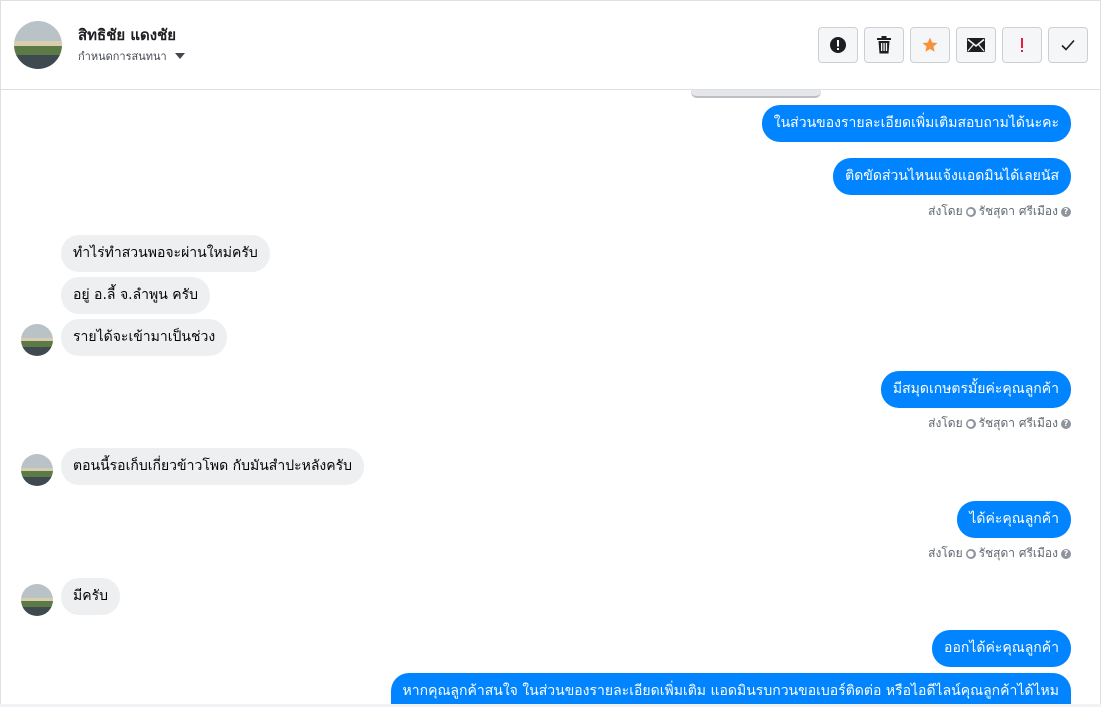 This screenshot has width=1101, height=707. I want to click on delete-button, so click(884, 45).